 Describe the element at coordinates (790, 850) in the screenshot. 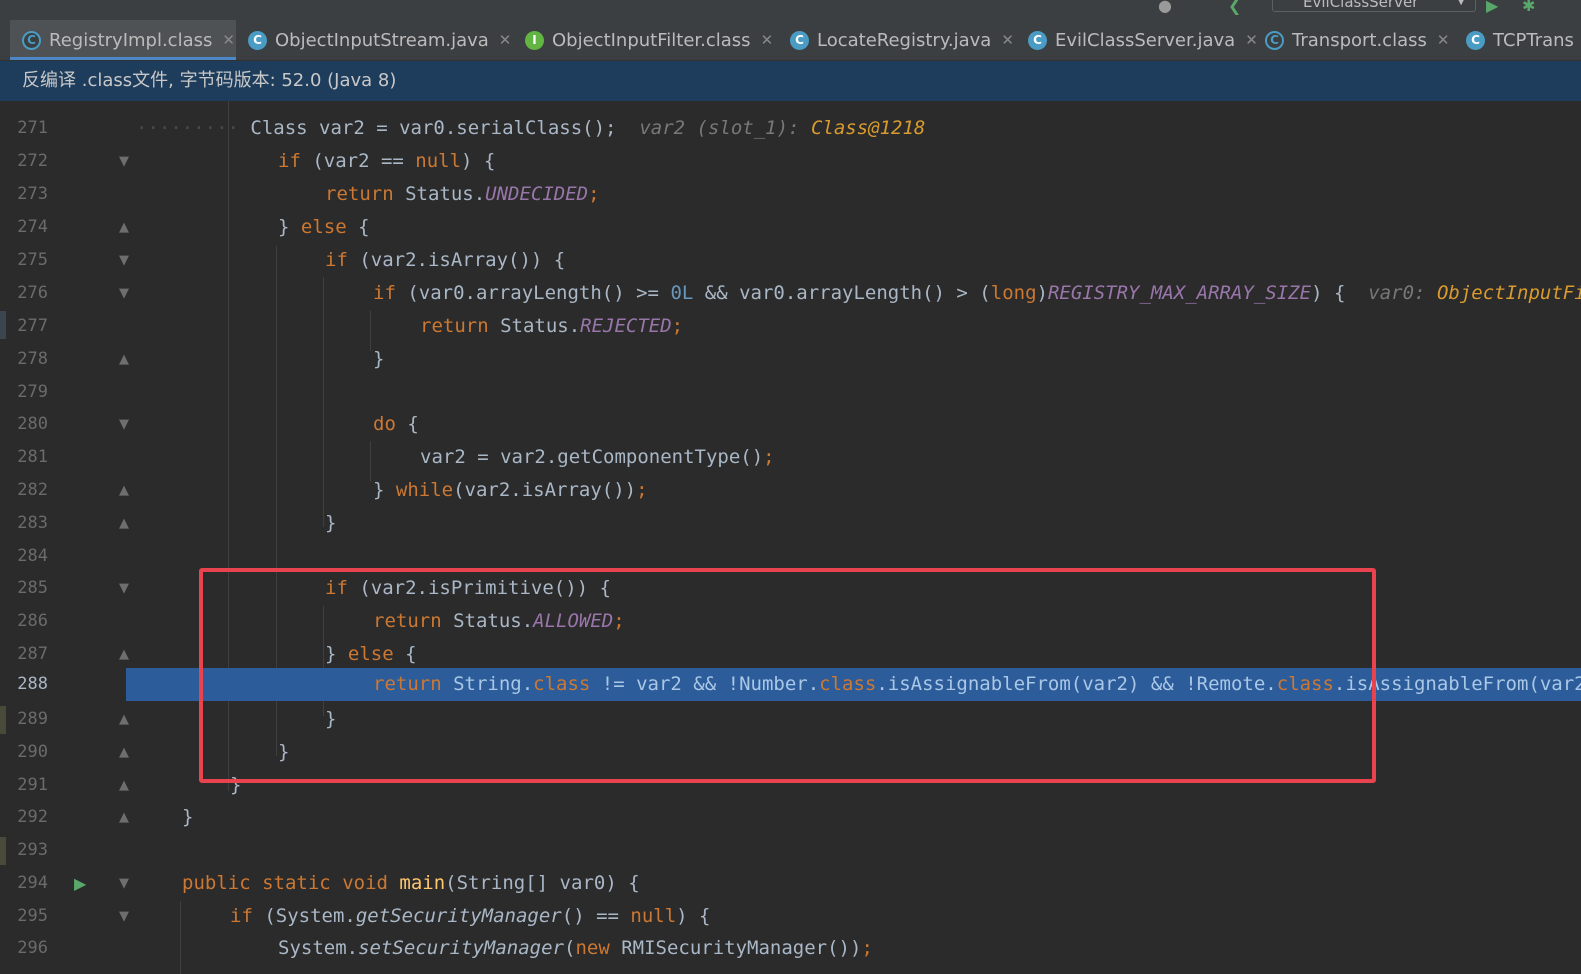

I see `code-line: 293` at that location.